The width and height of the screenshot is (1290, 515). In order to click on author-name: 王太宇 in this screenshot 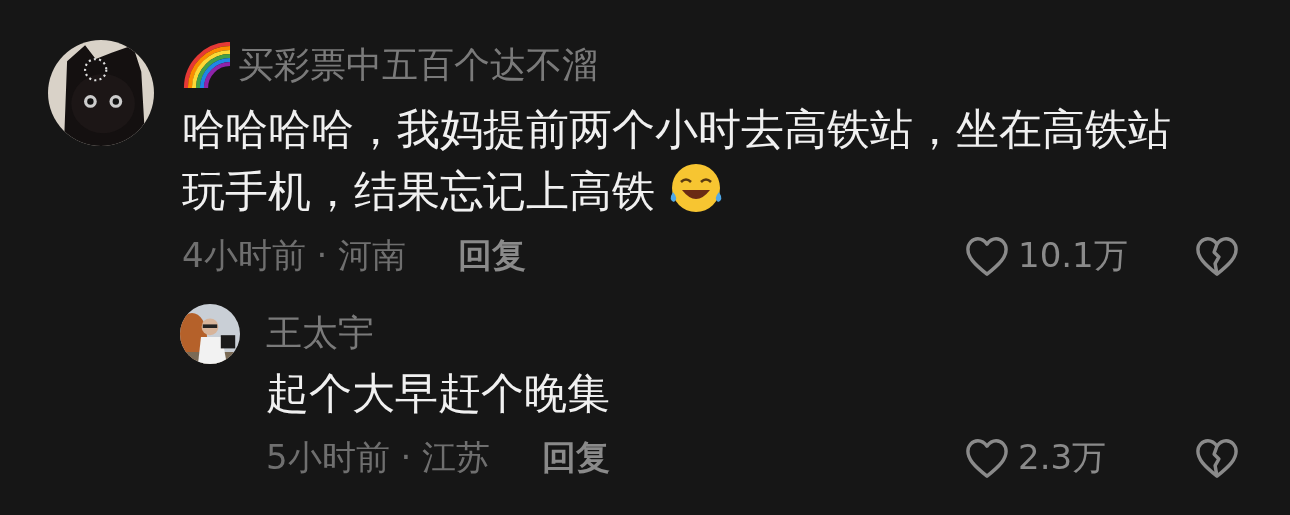, I will do `click(320, 333)`.